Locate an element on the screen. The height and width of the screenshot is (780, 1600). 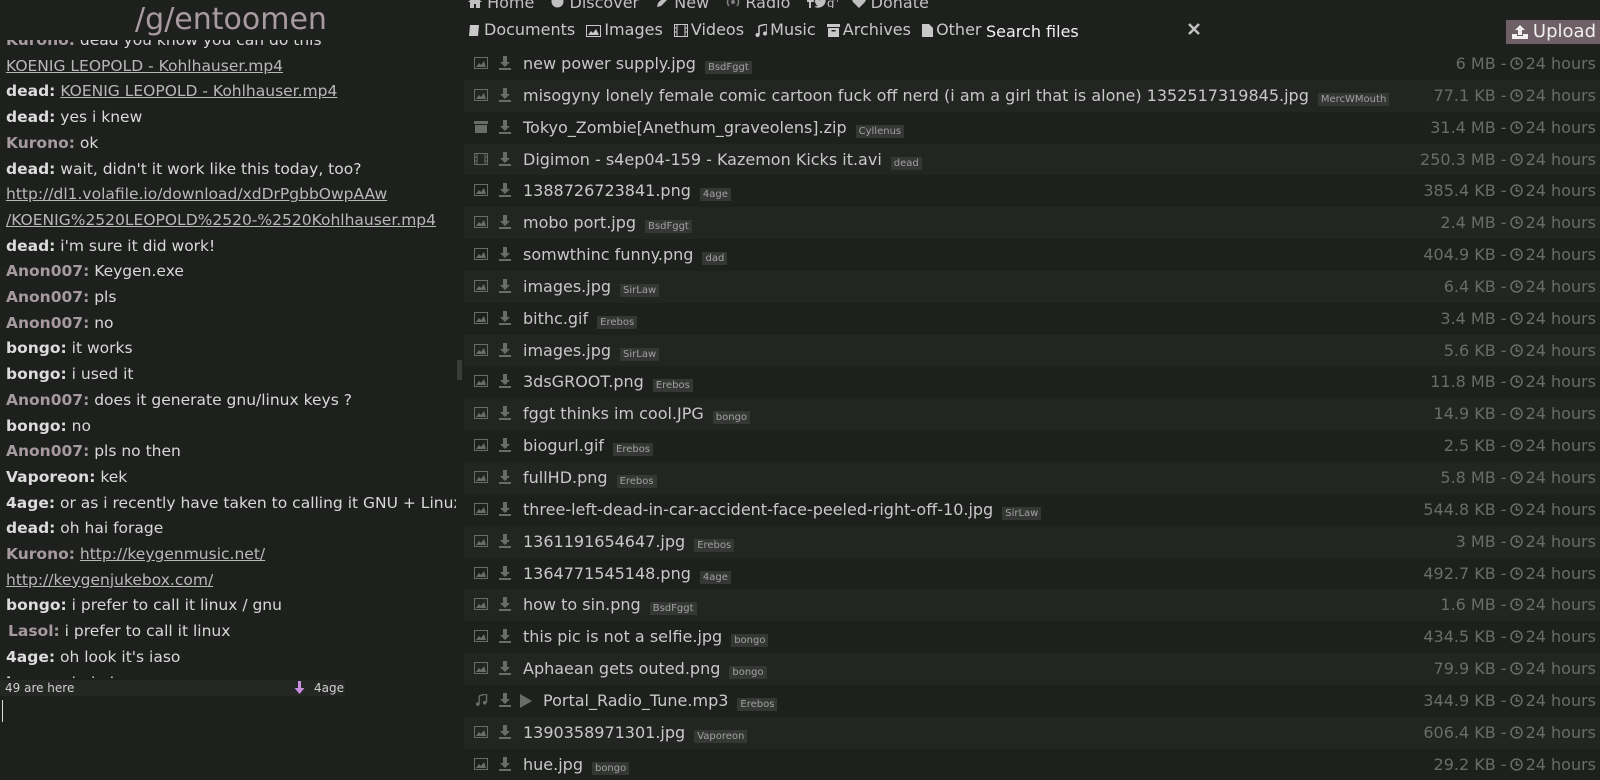
file-row: hue.jpg bongo 29.2 KB -24 hours is located at coordinates (1032, 764).